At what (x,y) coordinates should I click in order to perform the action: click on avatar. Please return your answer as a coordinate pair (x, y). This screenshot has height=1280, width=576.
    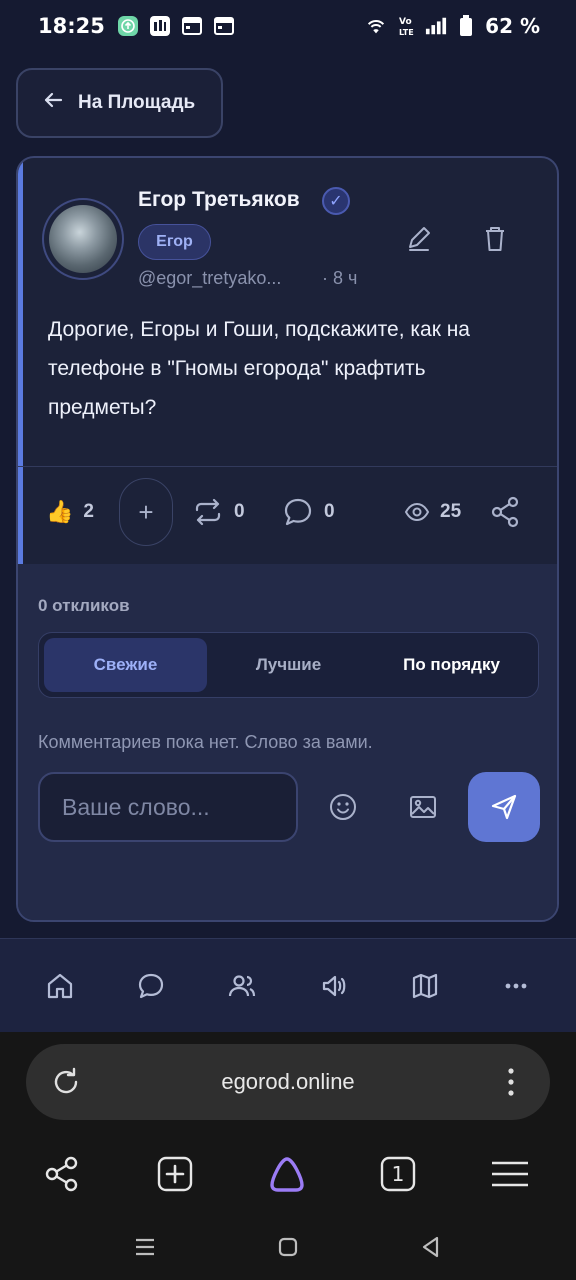
    Looking at the image, I should click on (83, 239).